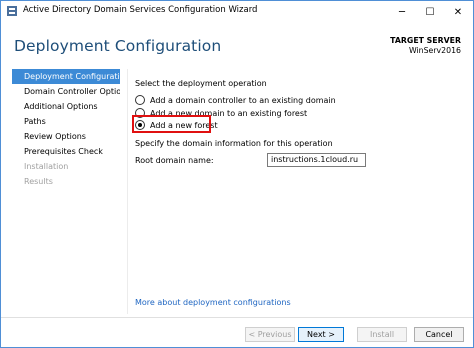  What do you see at coordinates (38, 181) in the screenshot?
I see `sidebar-item-results: Results` at bounding box center [38, 181].